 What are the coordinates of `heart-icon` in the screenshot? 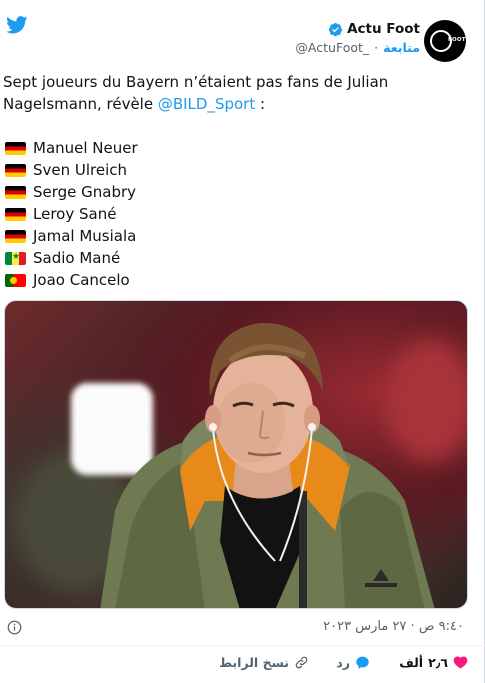 It's located at (460, 662).